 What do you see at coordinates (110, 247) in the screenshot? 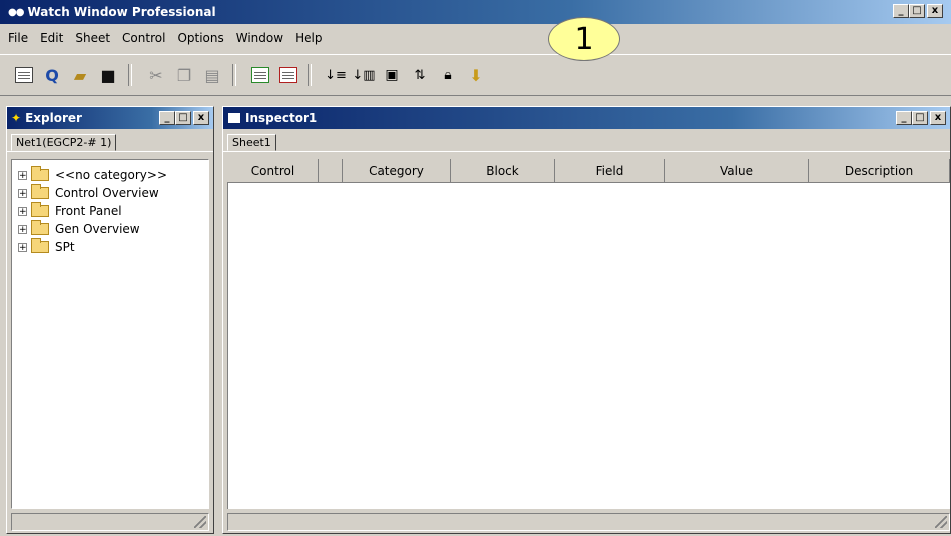
I see `tree-item-spt: + SPt` at bounding box center [110, 247].